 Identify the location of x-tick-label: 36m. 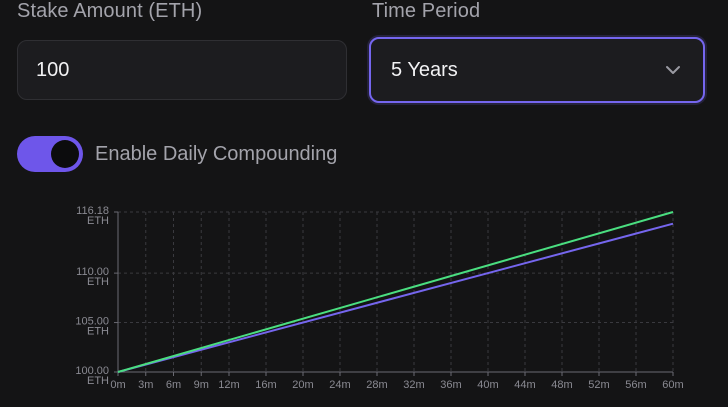
(450, 385).